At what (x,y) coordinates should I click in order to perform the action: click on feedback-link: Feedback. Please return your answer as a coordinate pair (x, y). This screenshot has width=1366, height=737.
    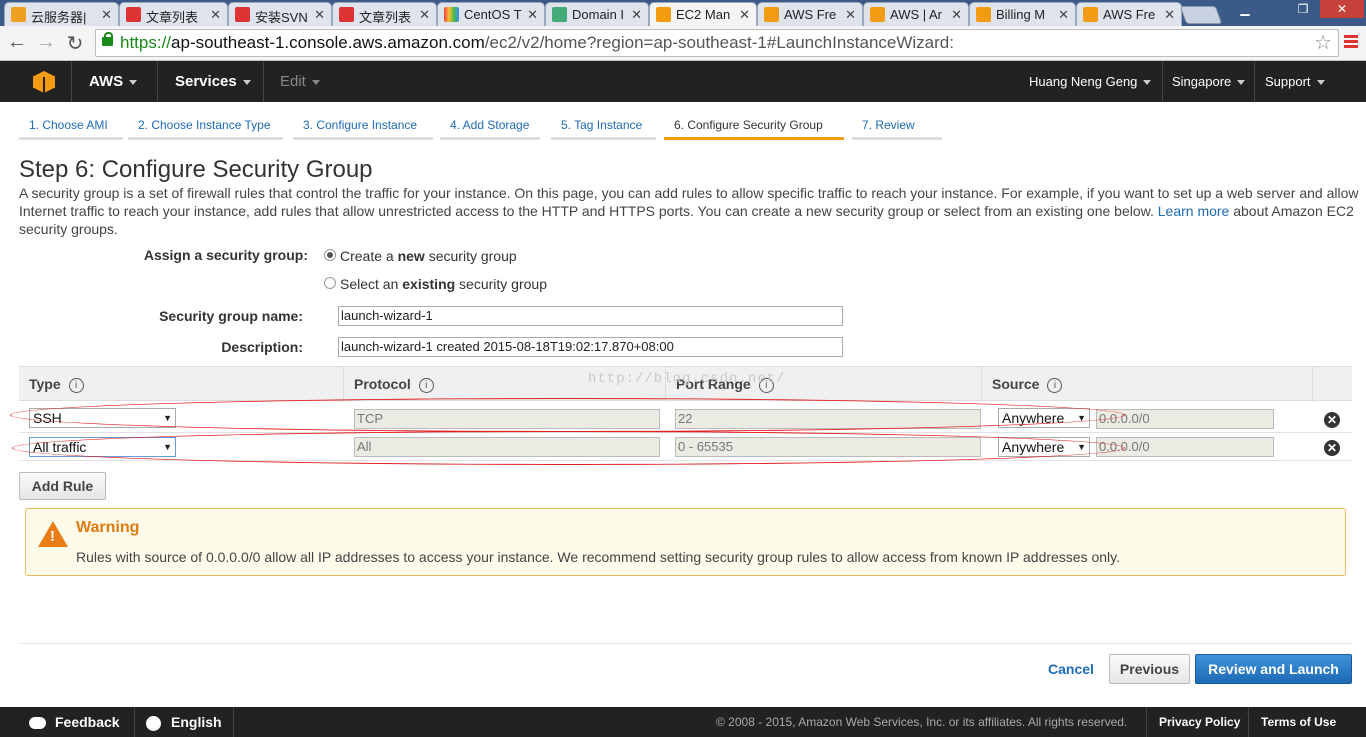
    Looking at the image, I should click on (74, 722).